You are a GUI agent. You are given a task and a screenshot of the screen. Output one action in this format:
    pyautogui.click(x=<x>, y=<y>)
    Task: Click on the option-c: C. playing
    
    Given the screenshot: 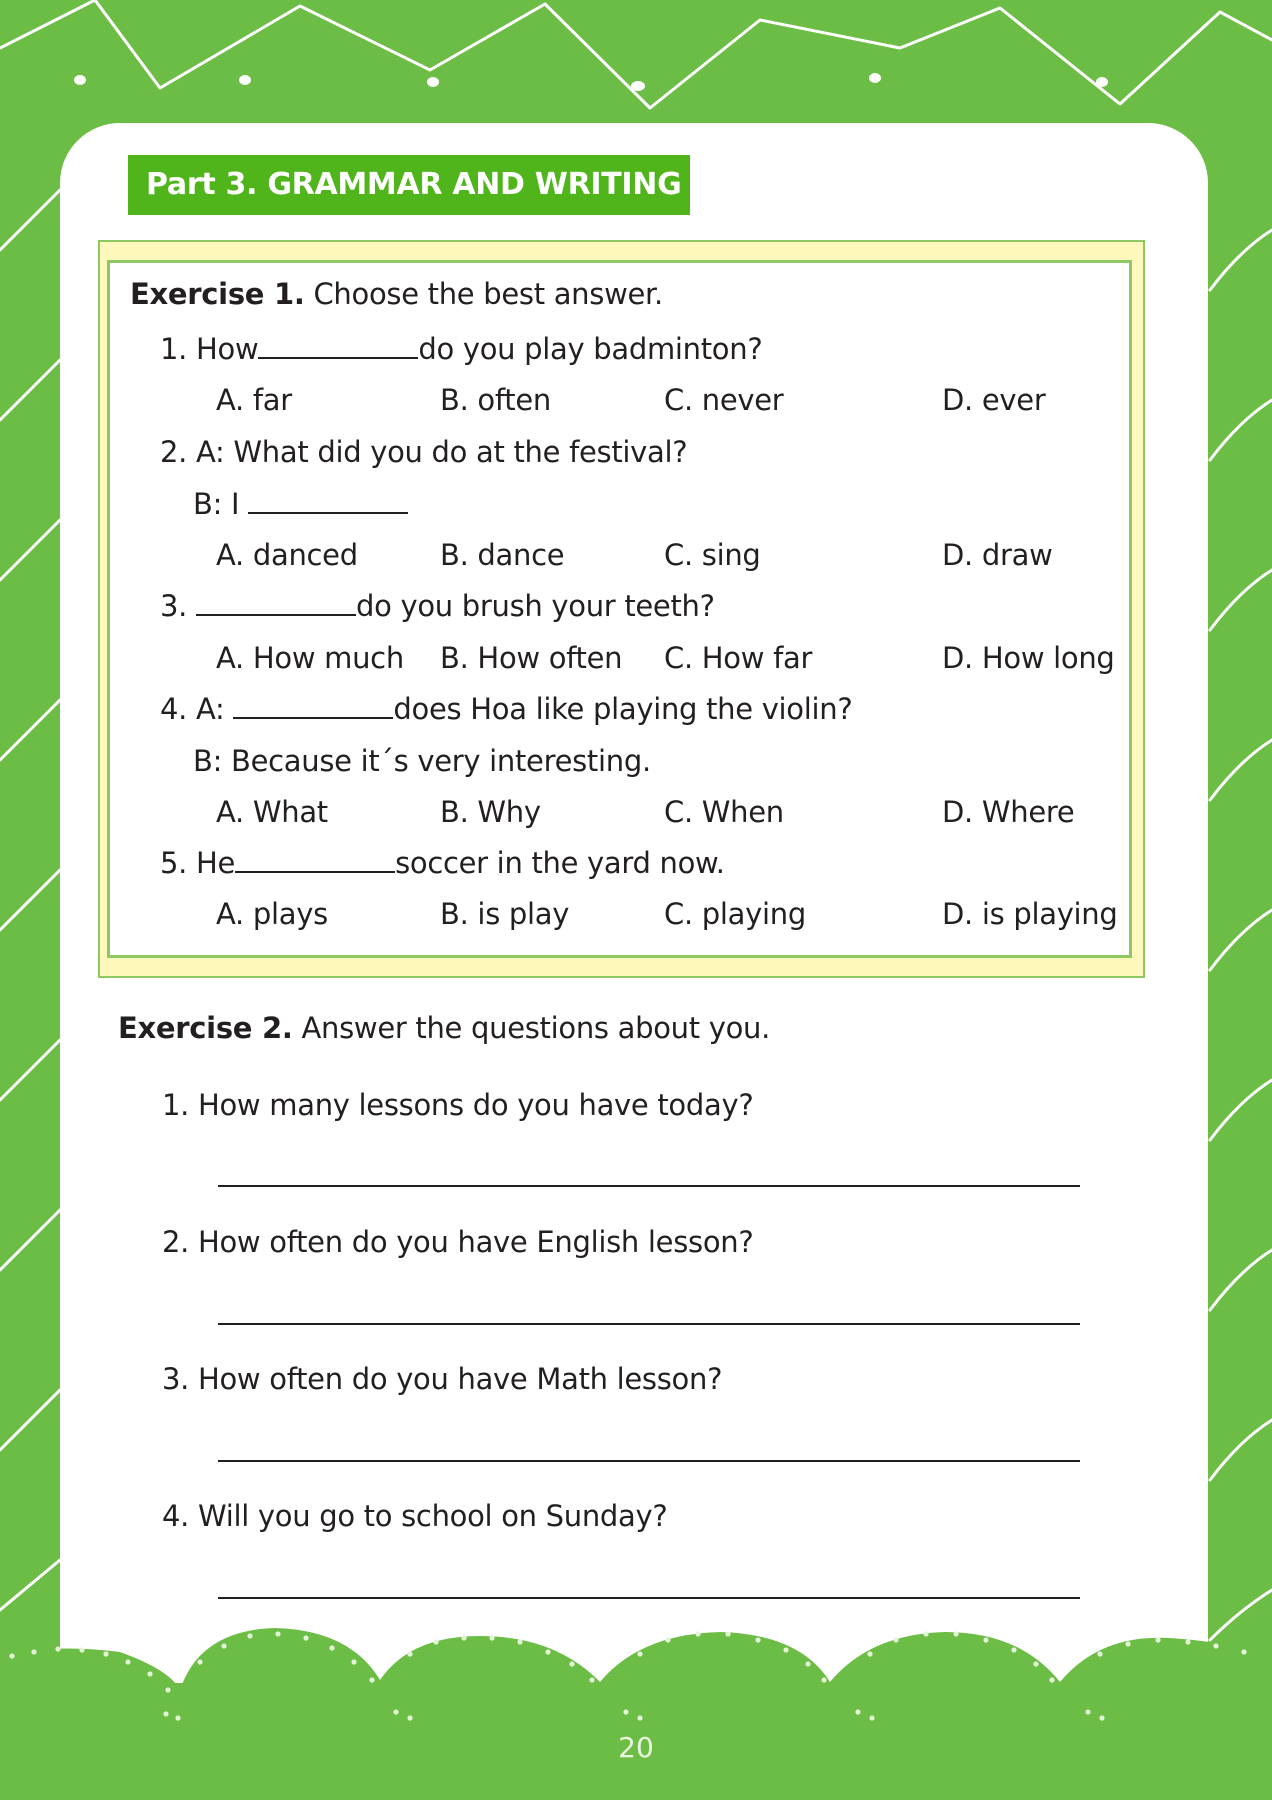 What is the action you would take?
    pyautogui.click(x=735, y=914)
    